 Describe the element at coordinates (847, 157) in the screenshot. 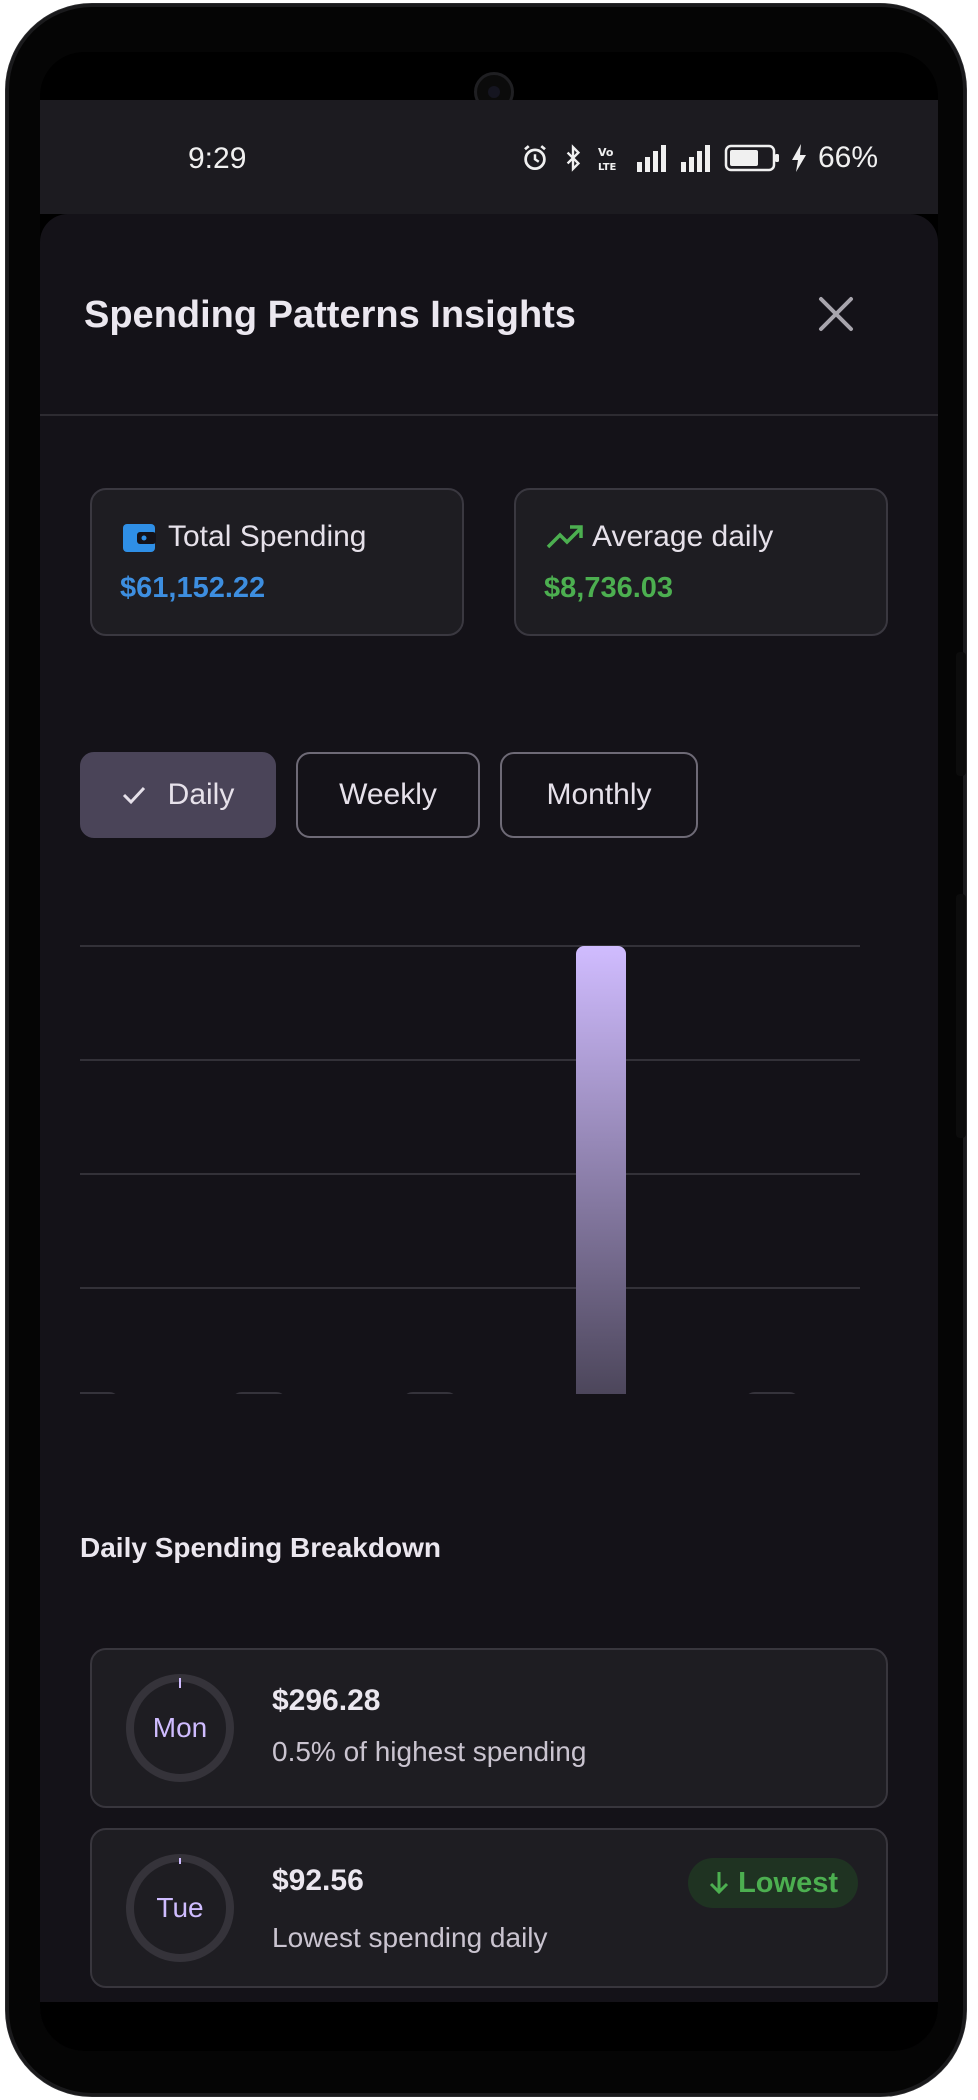

I see `battery-percent: 66%` at that location.